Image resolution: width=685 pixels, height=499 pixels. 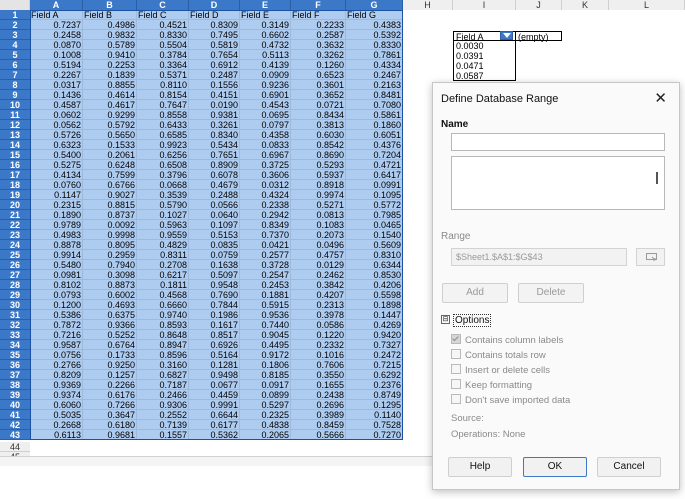 I want to click on data-cell: 0.0917, so click(x=265, y=385).